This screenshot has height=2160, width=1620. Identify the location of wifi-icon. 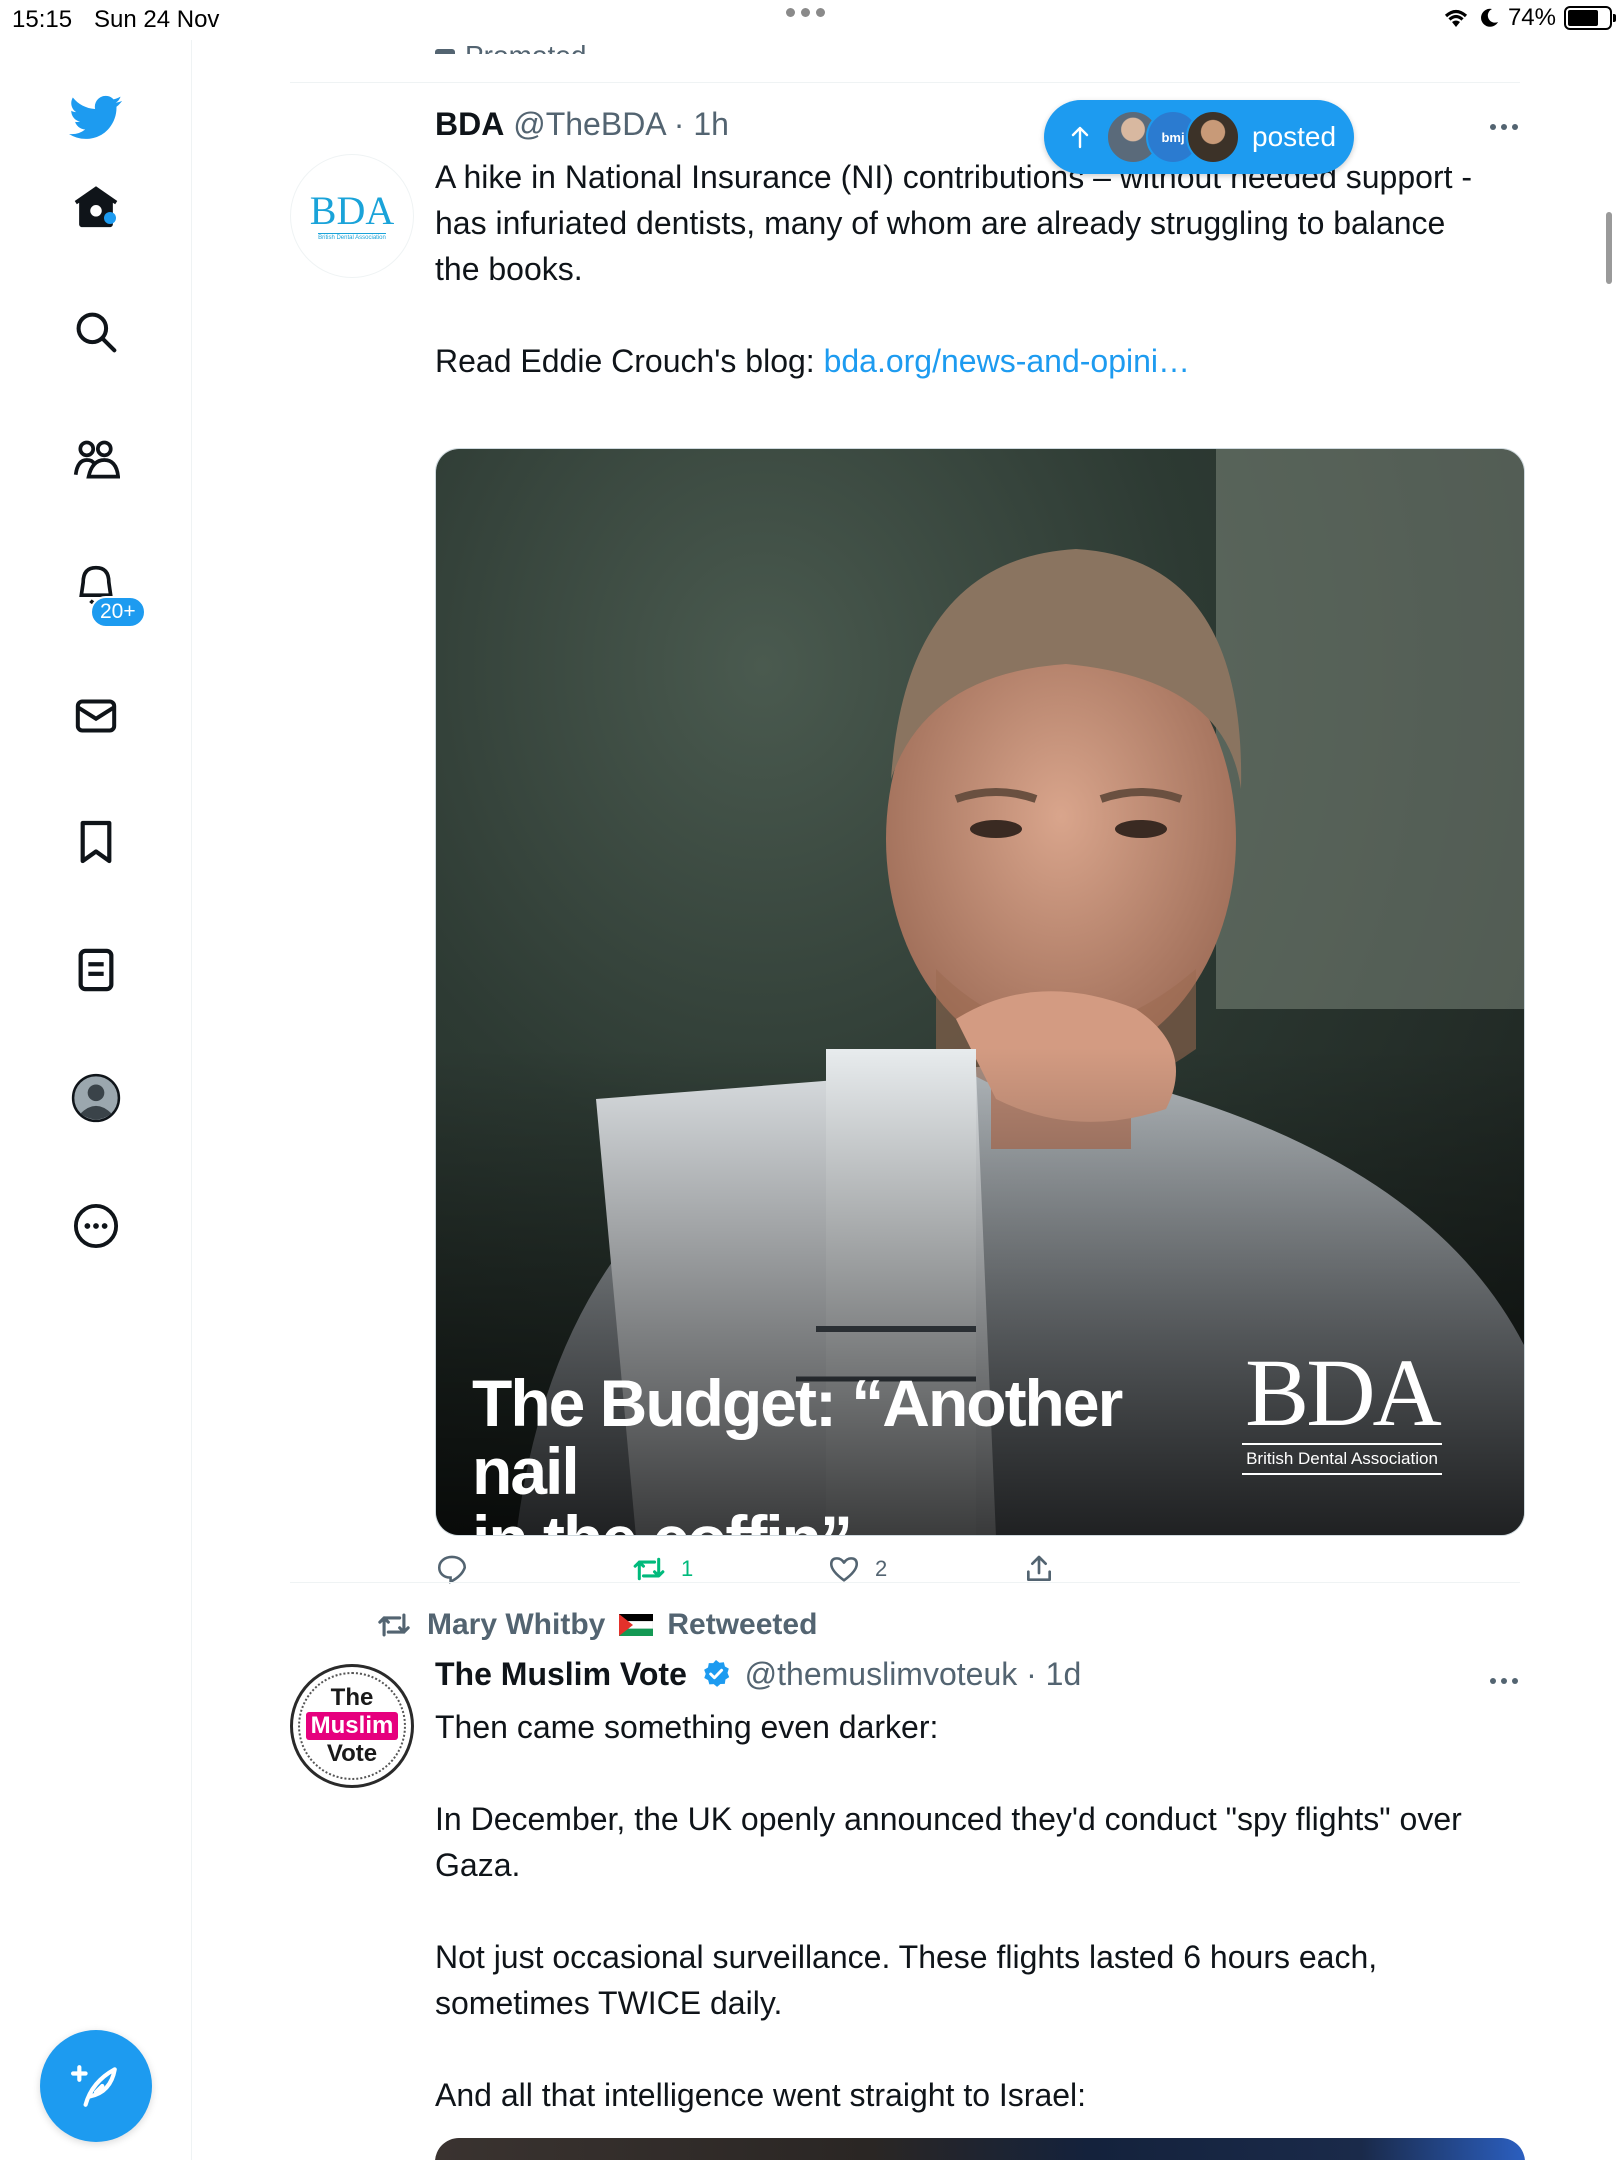
(1456, 18).